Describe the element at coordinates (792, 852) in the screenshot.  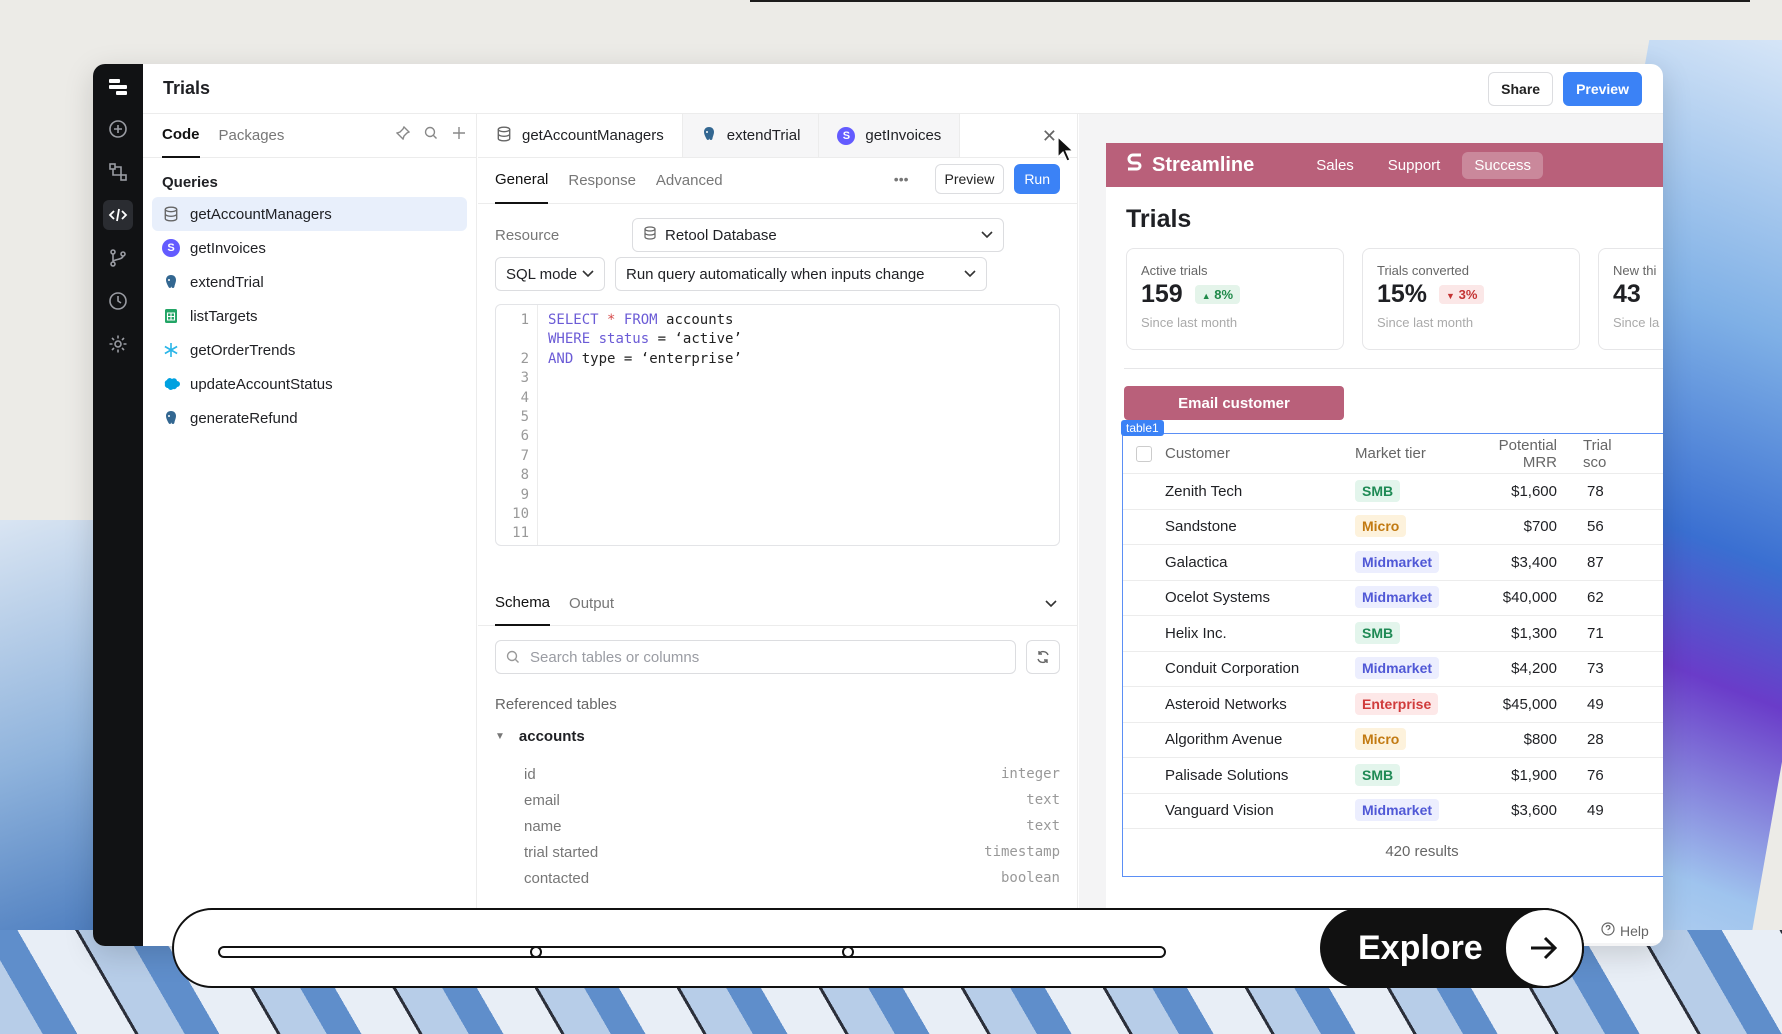
I see `schema-column: trial started timestamp` at that location.